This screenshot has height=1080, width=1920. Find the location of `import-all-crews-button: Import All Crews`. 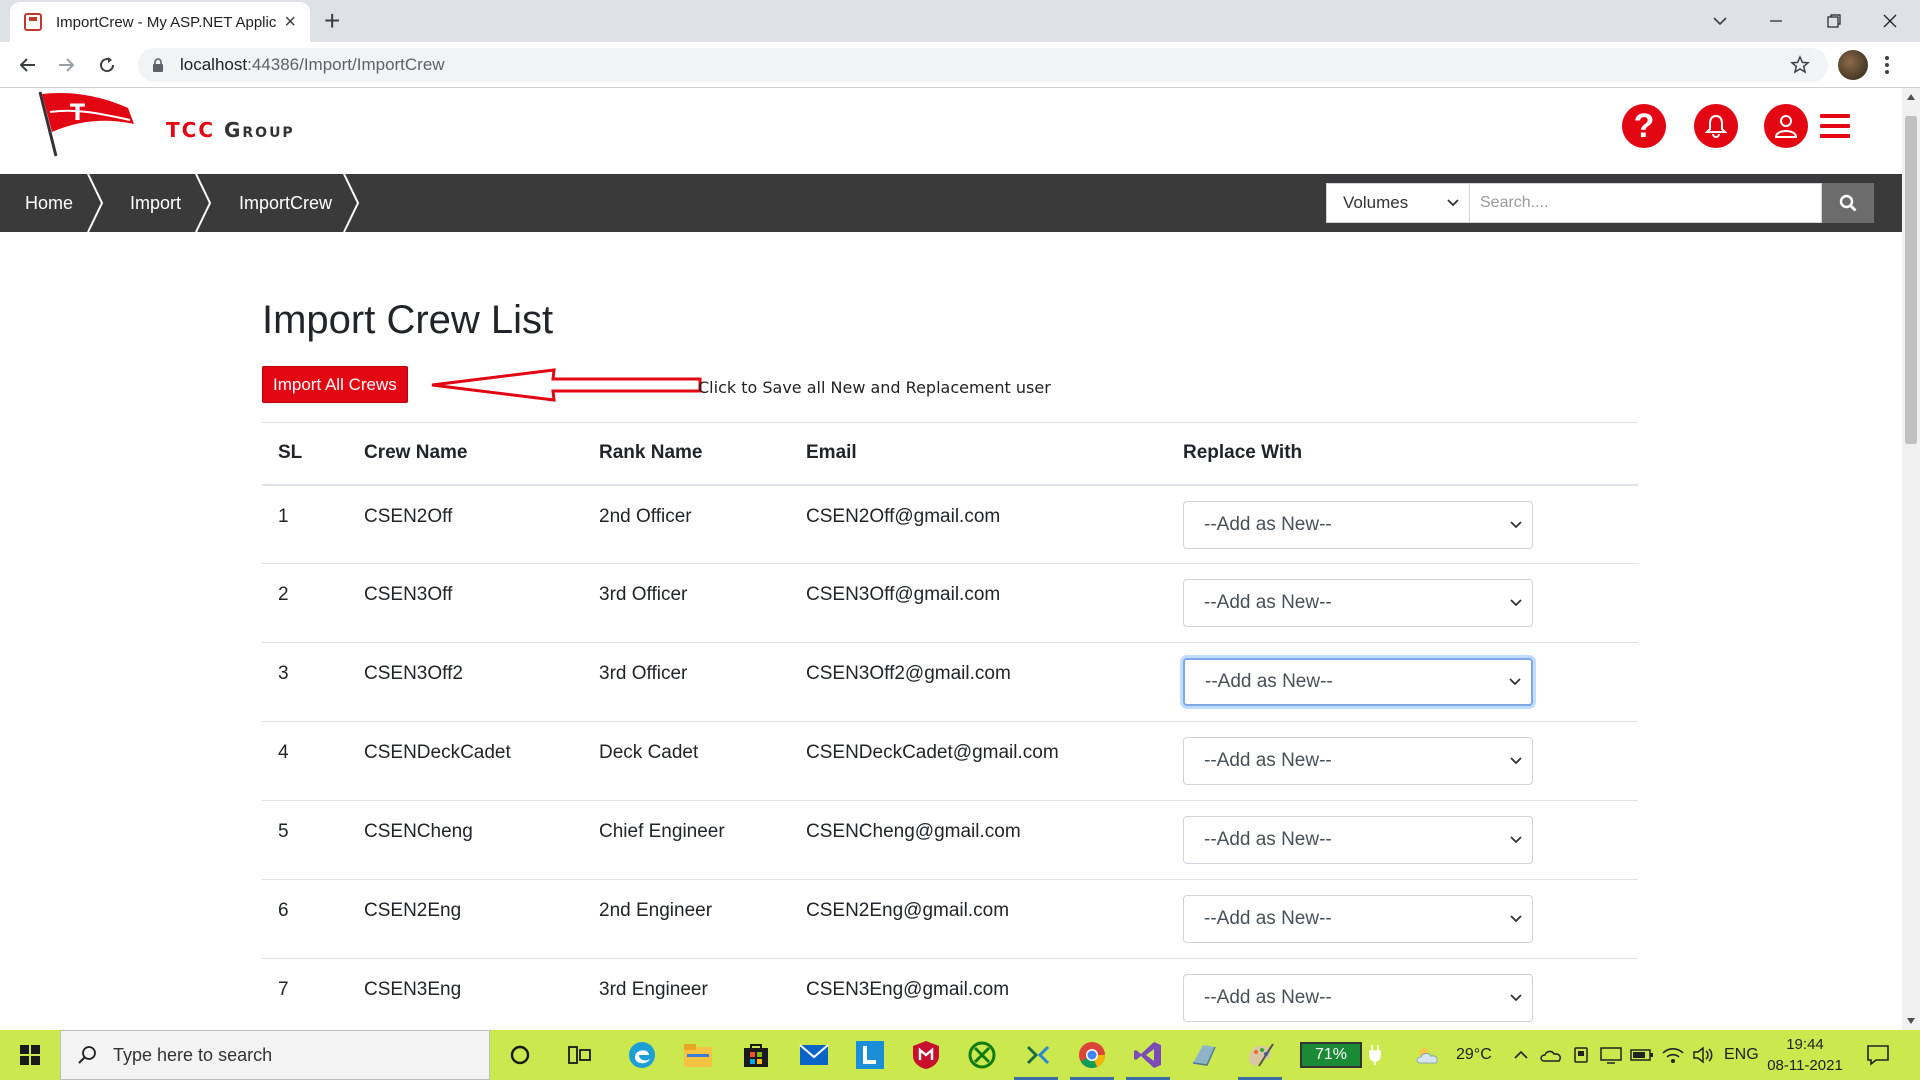

import-all-crews-button: Import All Crews is located at coordinates (335, 384).